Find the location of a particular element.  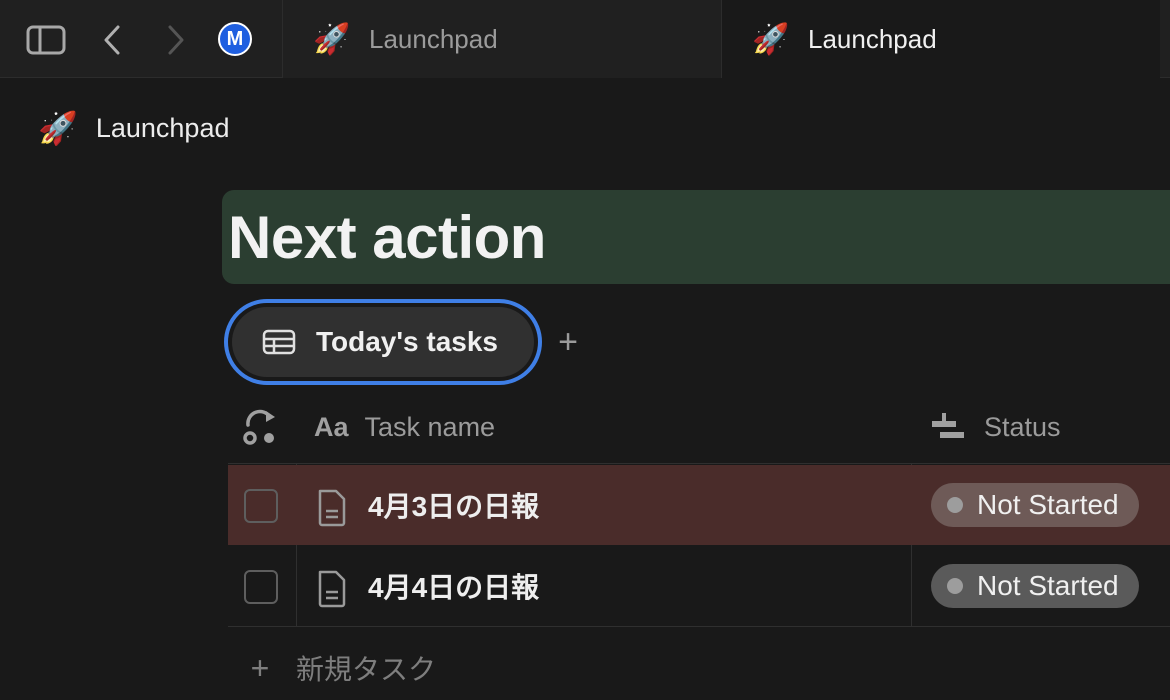

avatar: M is located at coordinates (235, 39).